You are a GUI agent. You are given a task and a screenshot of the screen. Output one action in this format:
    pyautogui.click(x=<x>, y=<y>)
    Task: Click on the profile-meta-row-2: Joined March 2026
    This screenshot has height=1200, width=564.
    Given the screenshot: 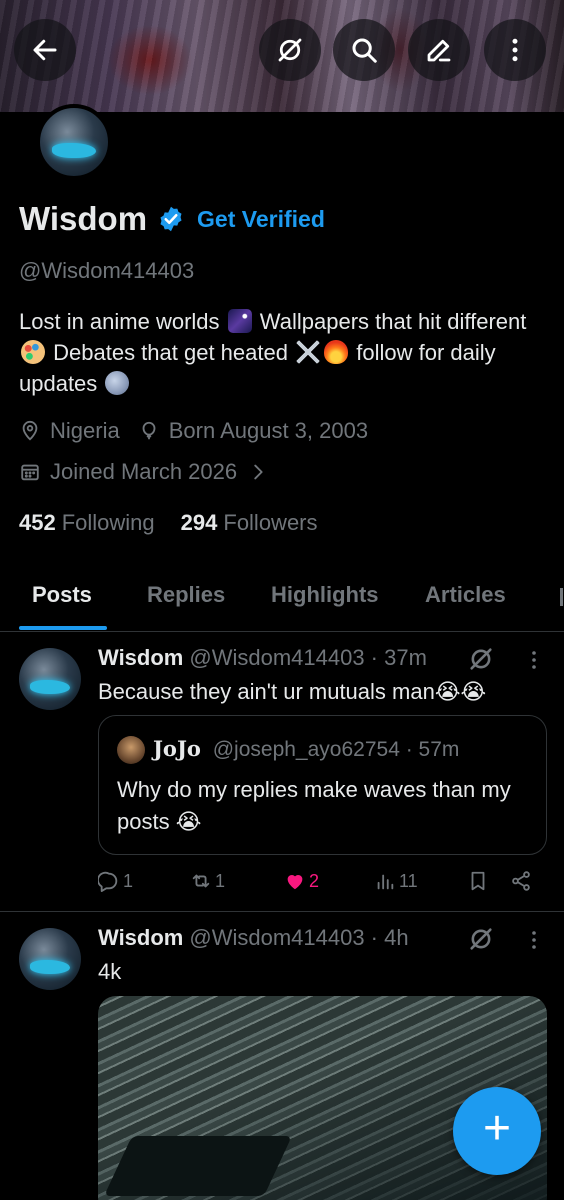 What is the action you would take?
    pyautogui.click(x=153, y=472)
    